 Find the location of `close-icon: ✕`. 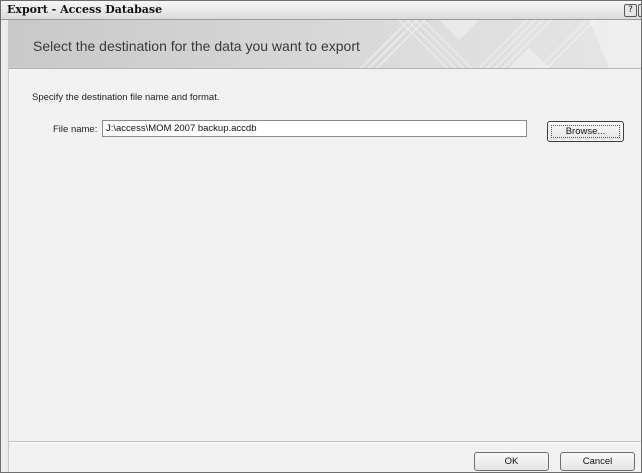

close-icon: ✕ is located at coordinates (639, 10).